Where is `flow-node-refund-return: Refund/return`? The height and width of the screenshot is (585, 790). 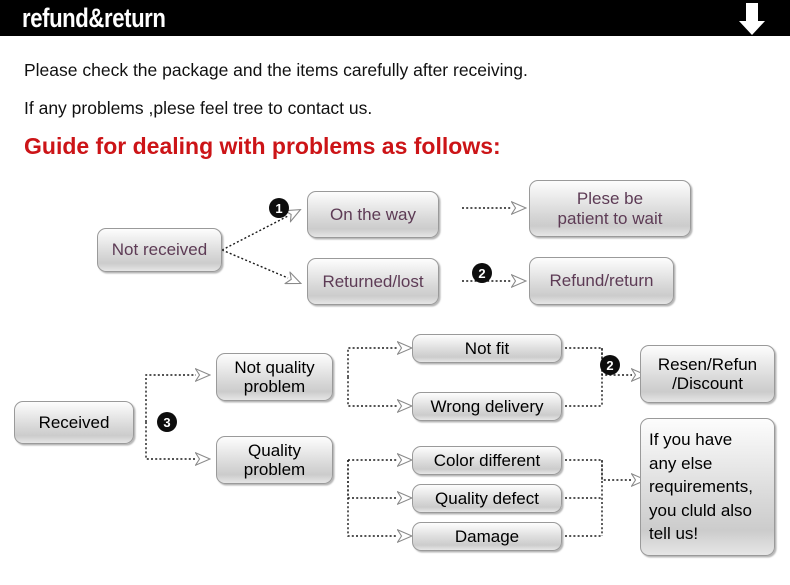 flow-node-refund-return: Refund/return is located at coordinates (601, 281).